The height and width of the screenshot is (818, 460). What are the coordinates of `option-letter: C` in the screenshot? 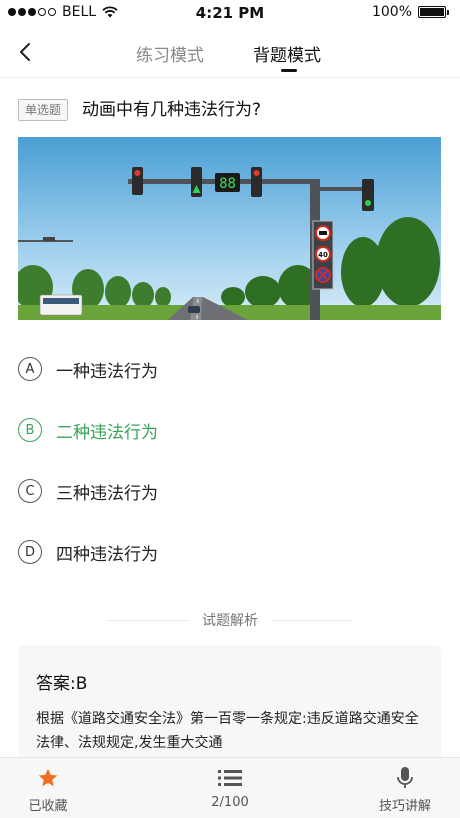 It's located at (30, 491).